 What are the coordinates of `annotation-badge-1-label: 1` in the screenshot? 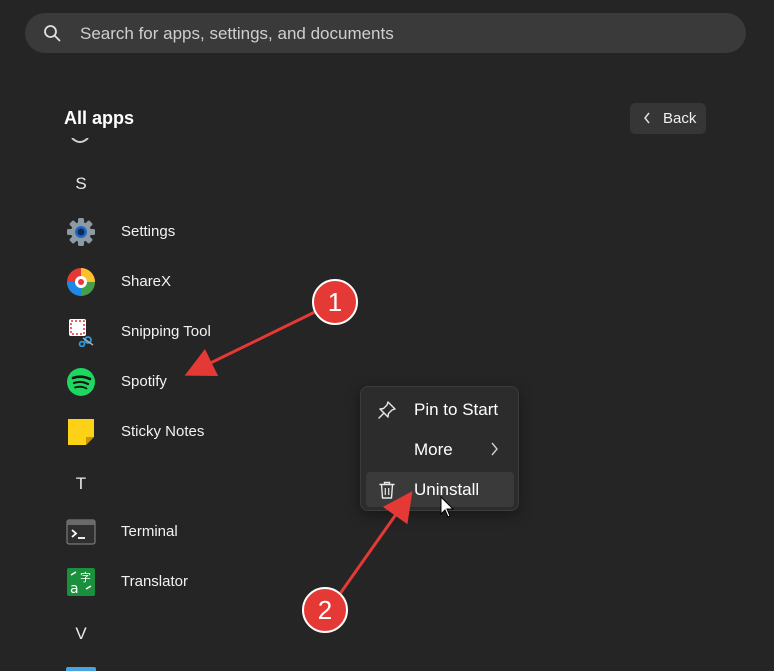 It's located at (335, 302).